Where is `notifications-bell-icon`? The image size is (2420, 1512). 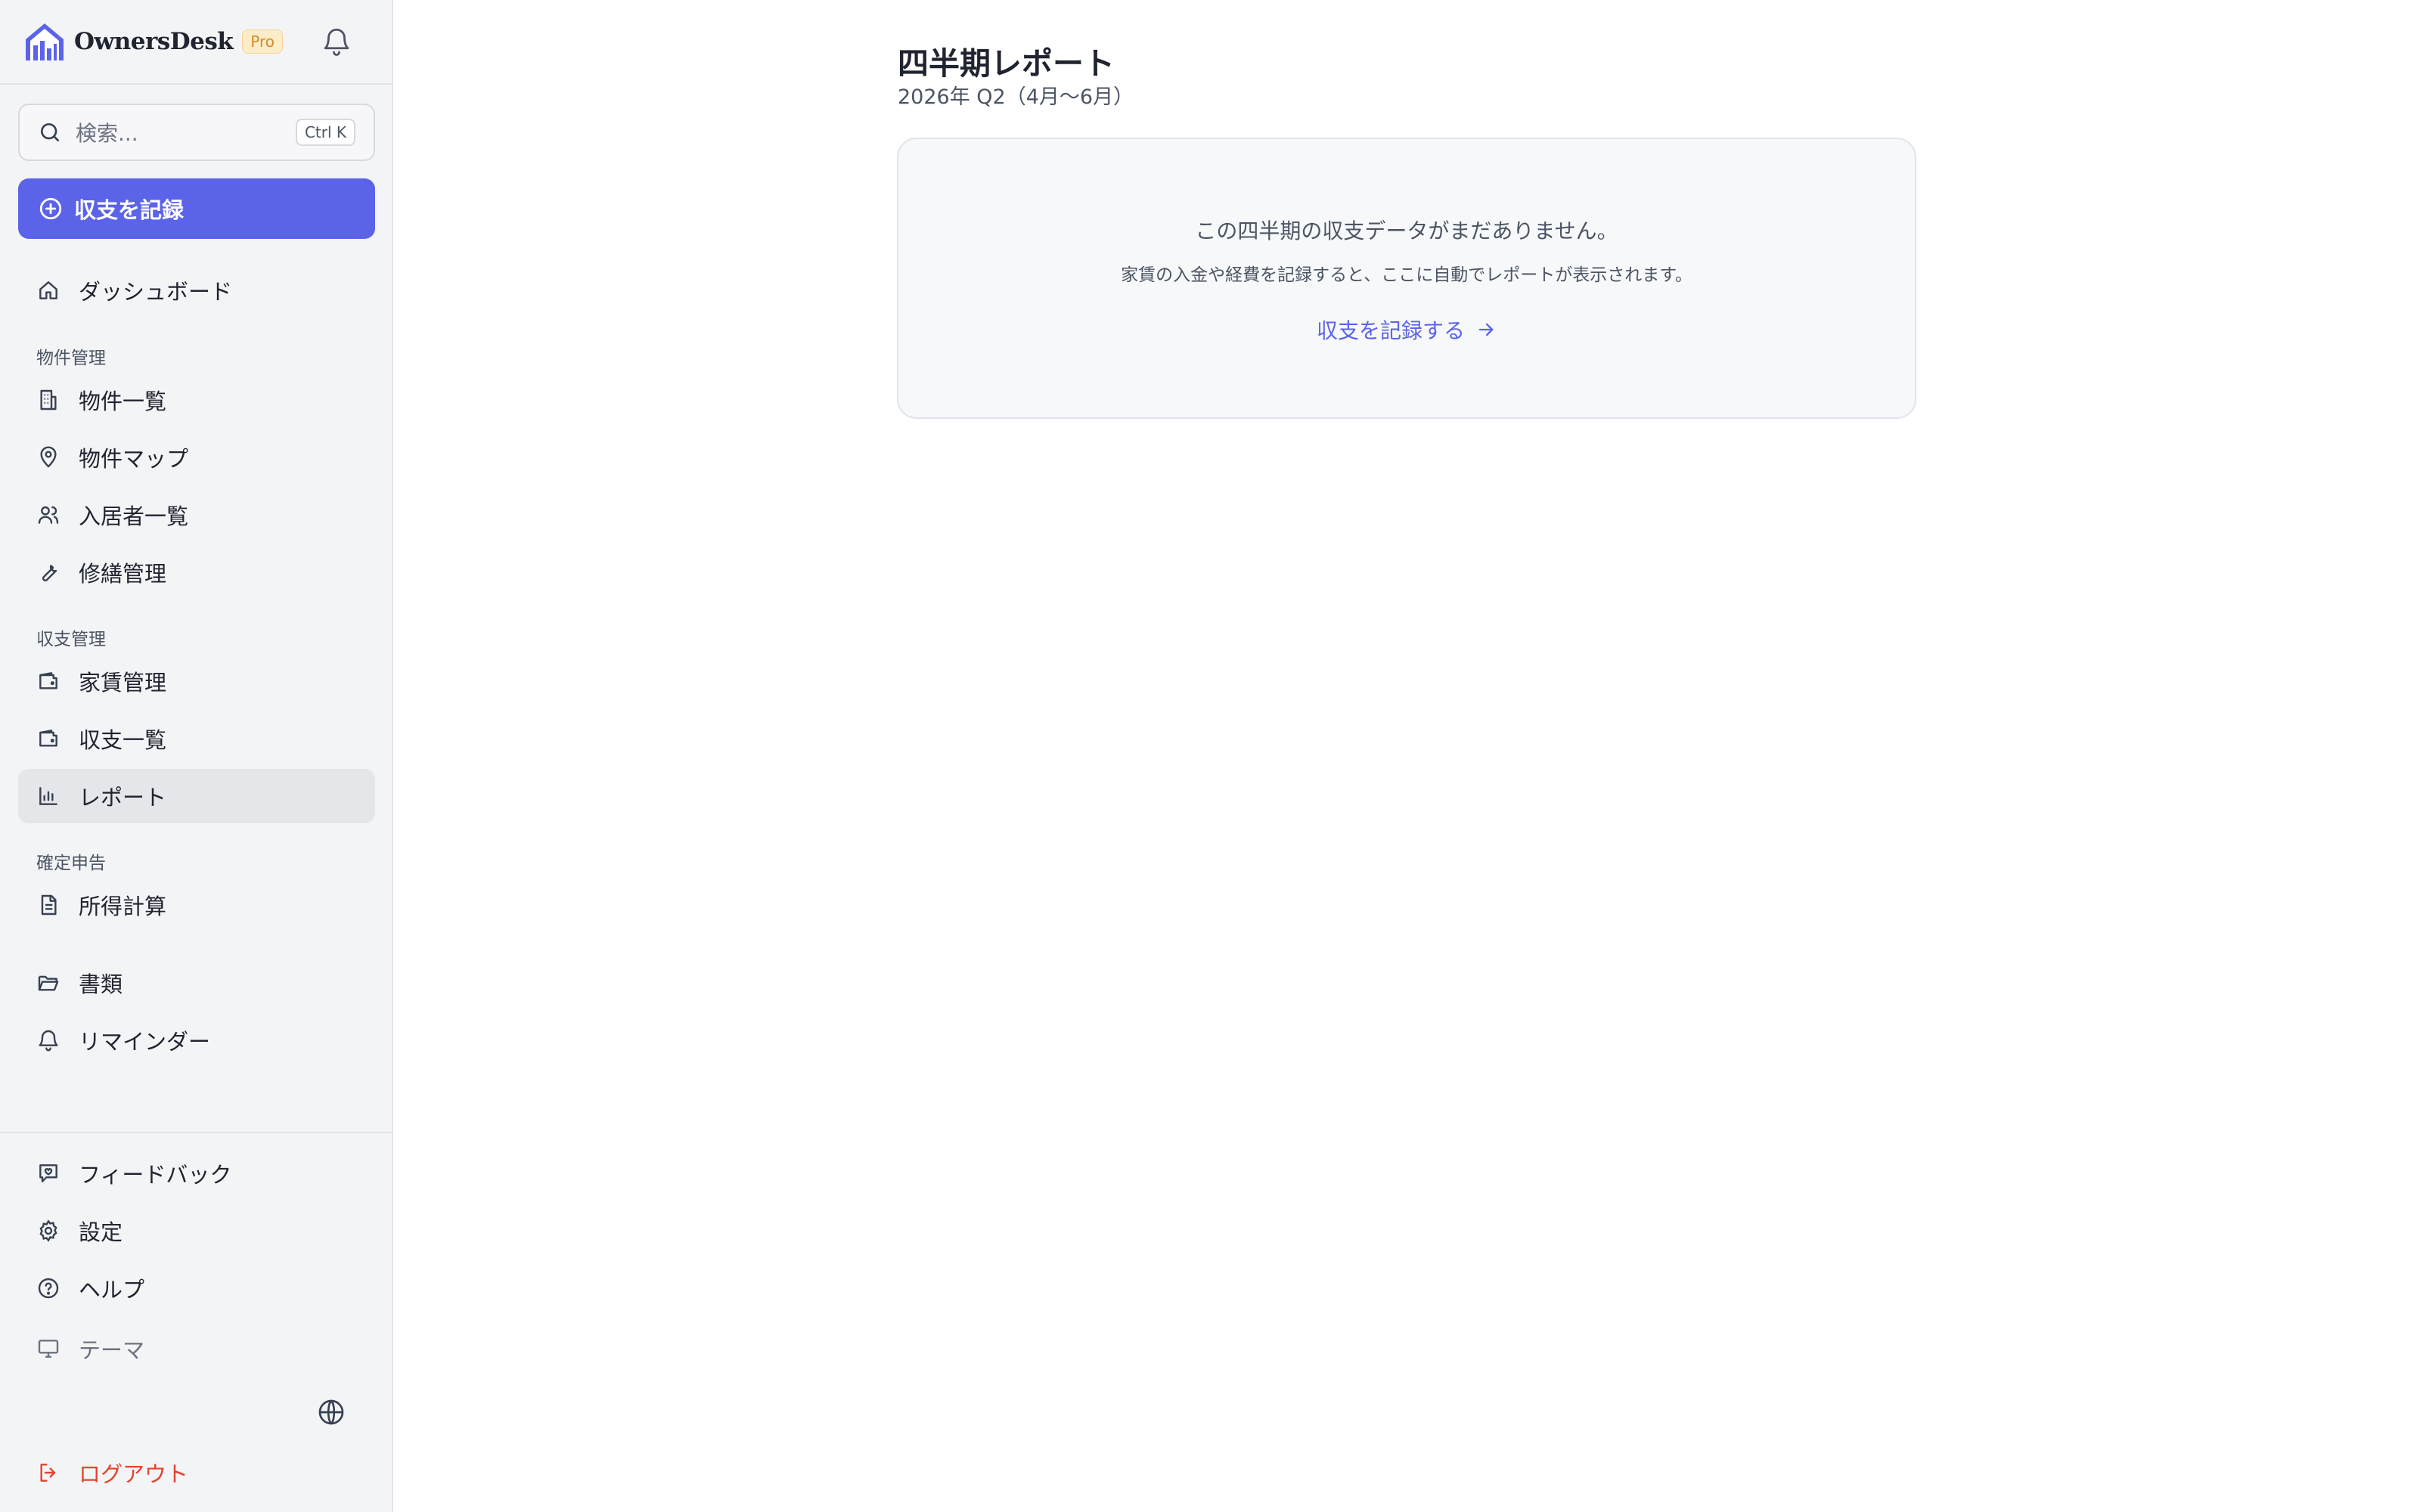 notifications-bell-icon is located at coordinates (336, 42).